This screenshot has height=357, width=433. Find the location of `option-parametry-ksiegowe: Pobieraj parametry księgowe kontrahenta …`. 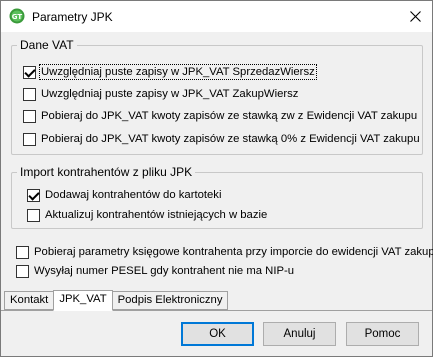

option-parametry-ksiegowe: Pobieraj parametry księgowe kontrahenta … is located at coordinates (224, 252).